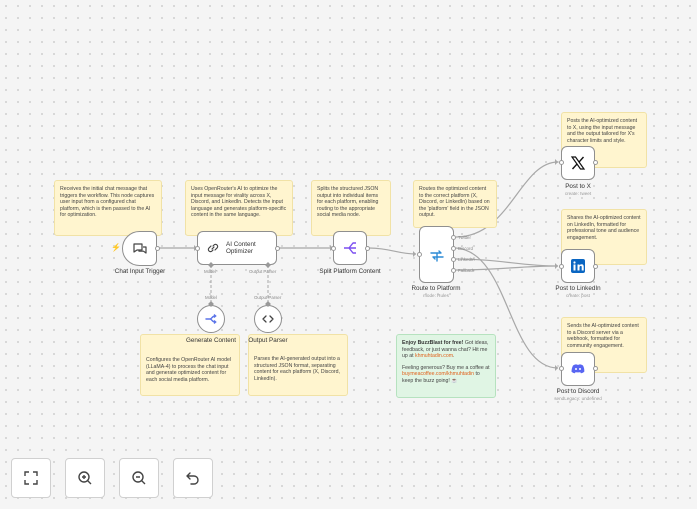 The height and width of the screenshot is (509, 697). I want to click on split-output-port, so click(367, 248).